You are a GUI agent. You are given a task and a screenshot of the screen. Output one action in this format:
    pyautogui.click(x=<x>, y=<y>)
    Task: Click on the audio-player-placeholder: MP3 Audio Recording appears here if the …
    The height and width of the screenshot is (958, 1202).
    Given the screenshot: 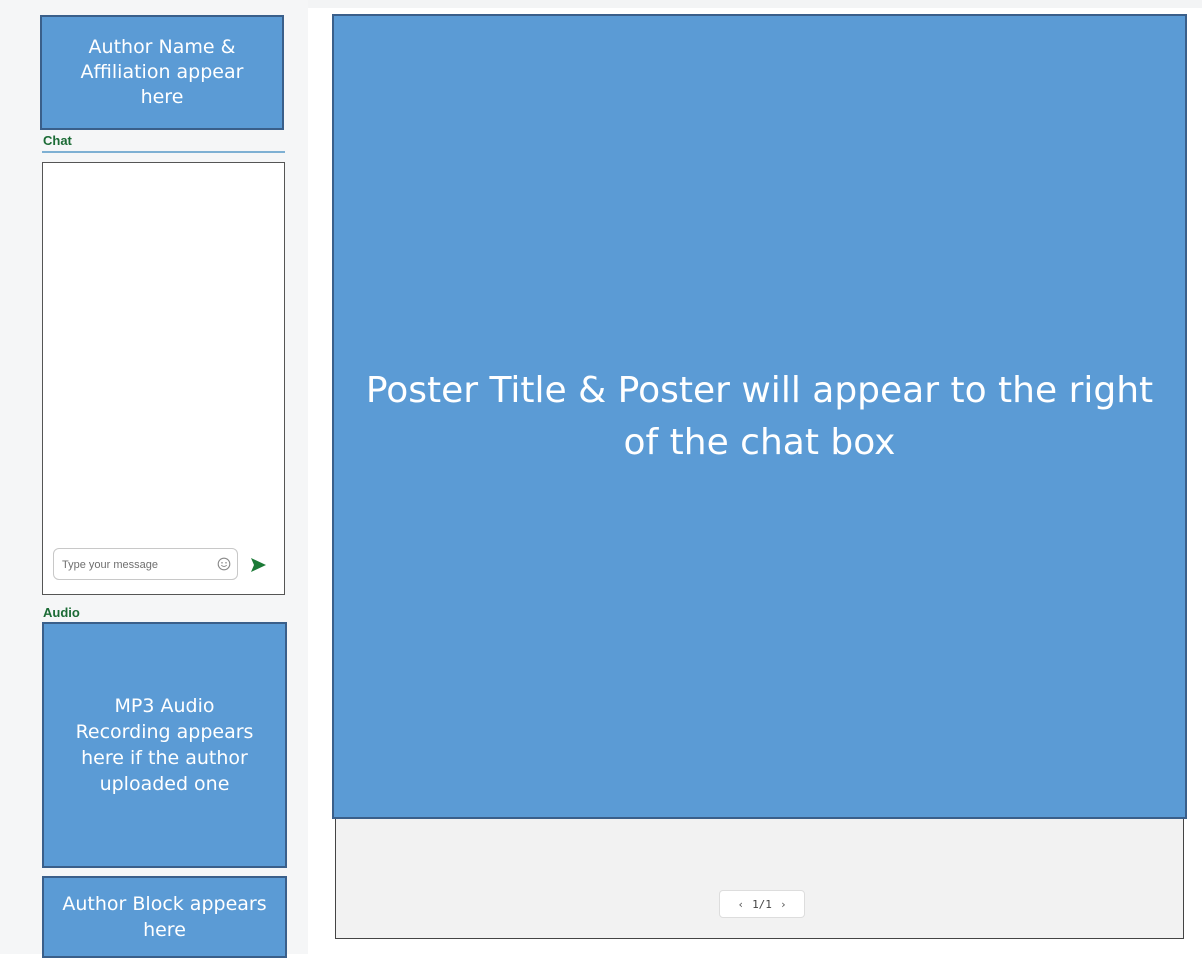 What is the action you would take?
    pyautogui.click(x=164, y=745)
    